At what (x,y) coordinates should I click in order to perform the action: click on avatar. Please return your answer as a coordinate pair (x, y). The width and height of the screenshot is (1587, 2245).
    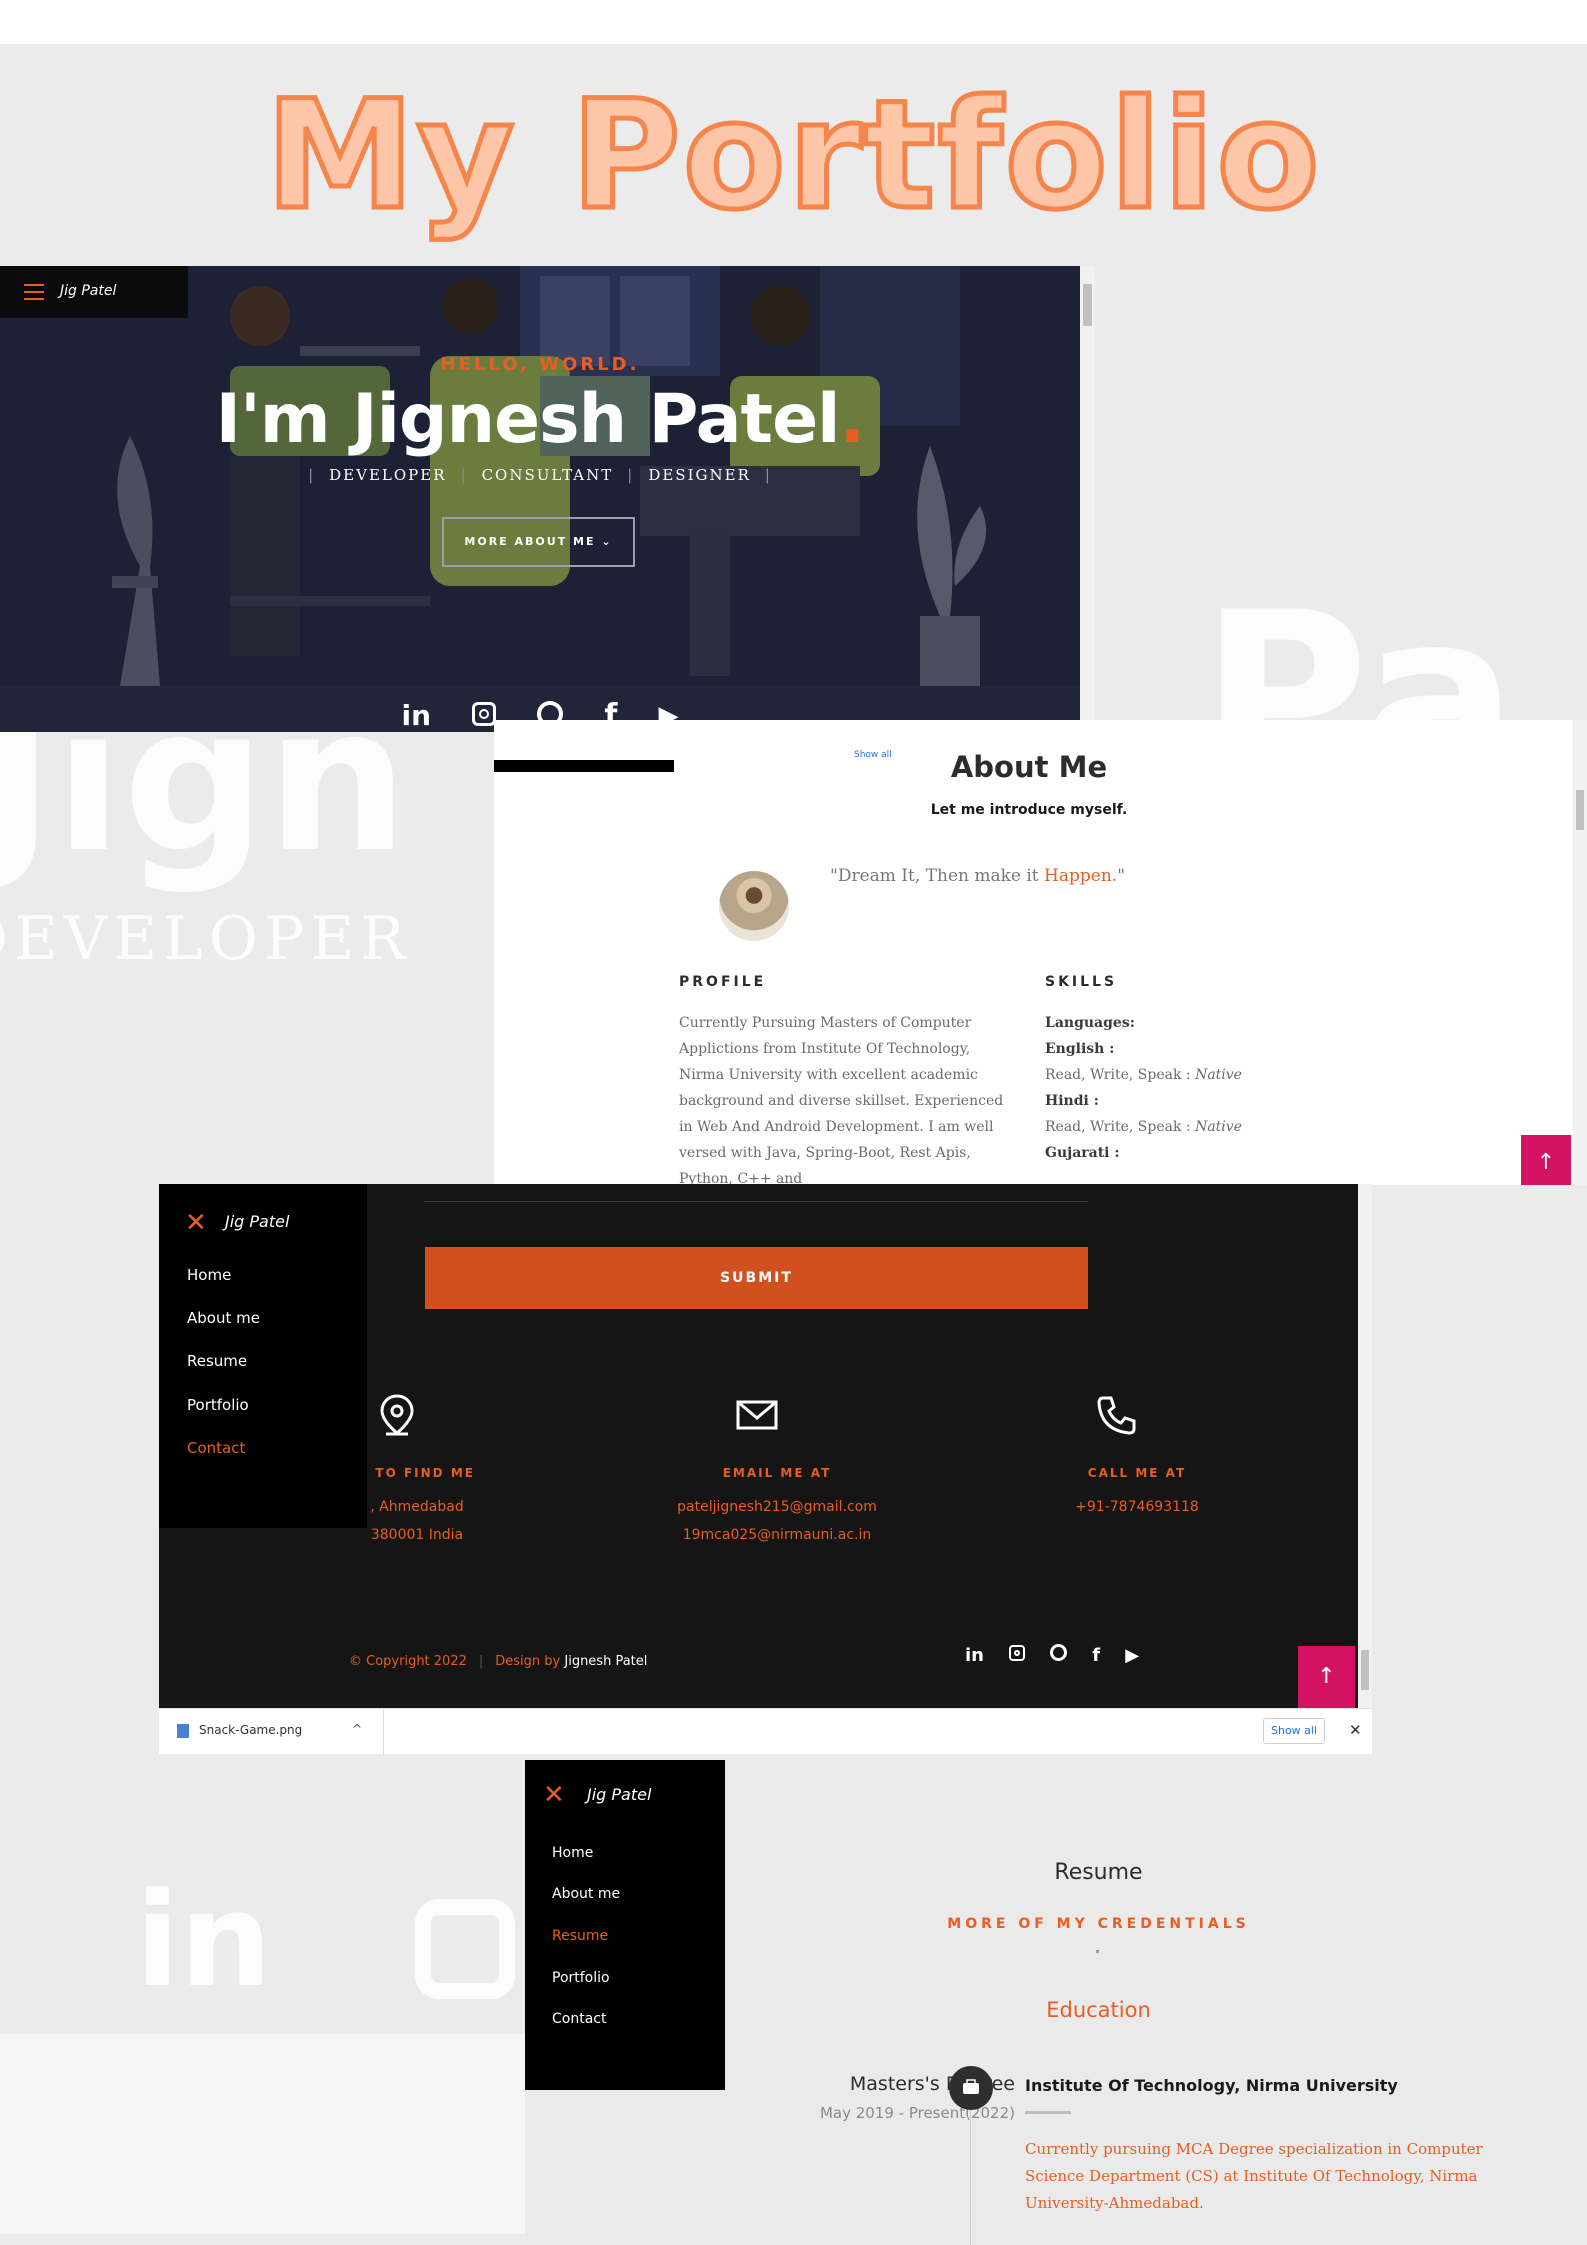
    Looking at the image, I should click on (754, 906).